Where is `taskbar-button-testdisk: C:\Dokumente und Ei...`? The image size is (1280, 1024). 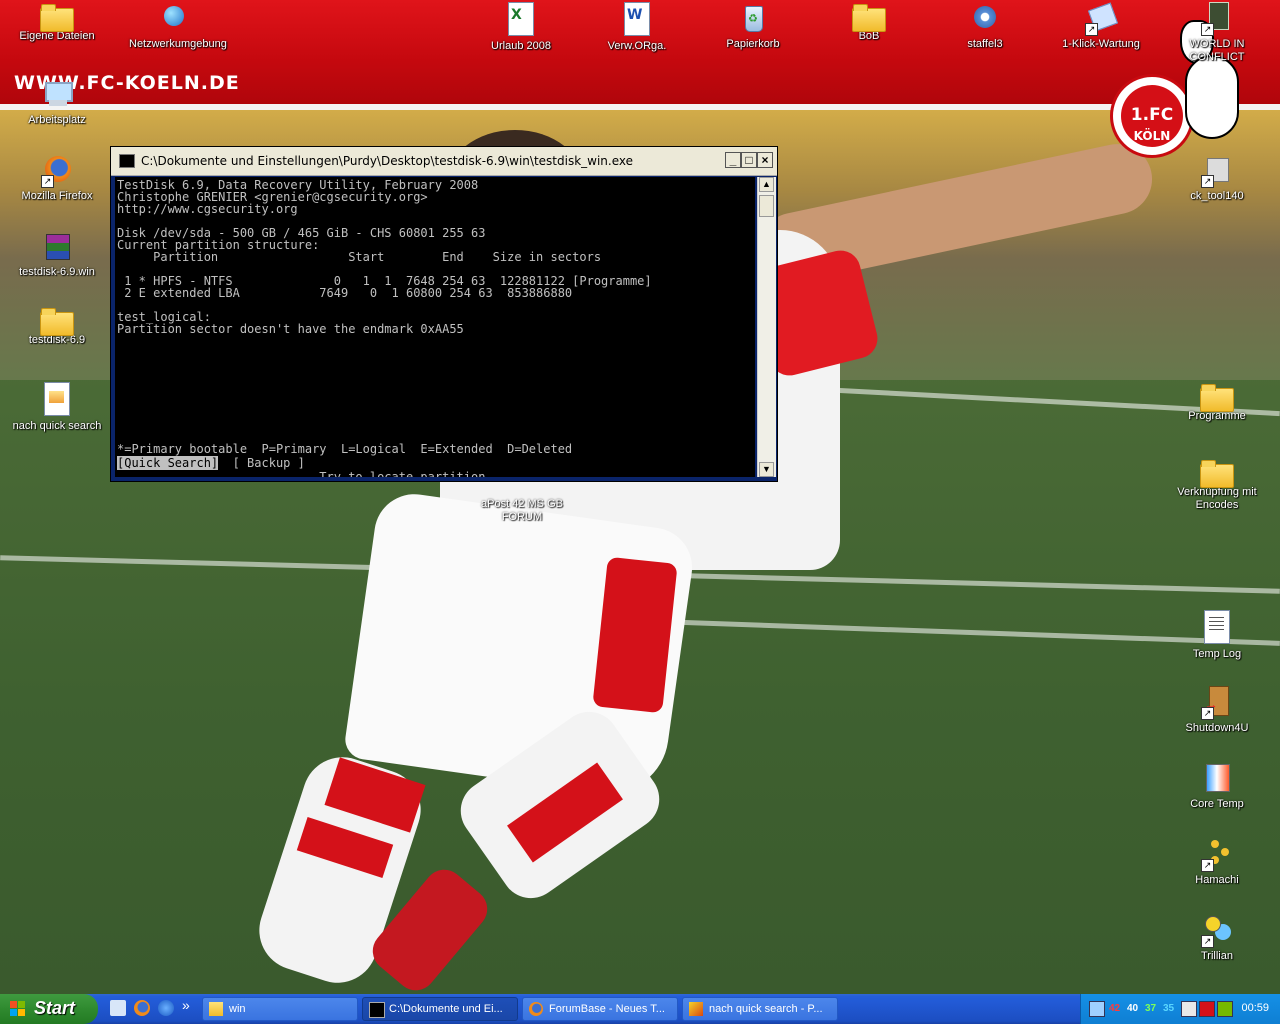
taskbar-button-testdisk: C:\Dokumente und Ei... is located at coordinates (440, 1009).